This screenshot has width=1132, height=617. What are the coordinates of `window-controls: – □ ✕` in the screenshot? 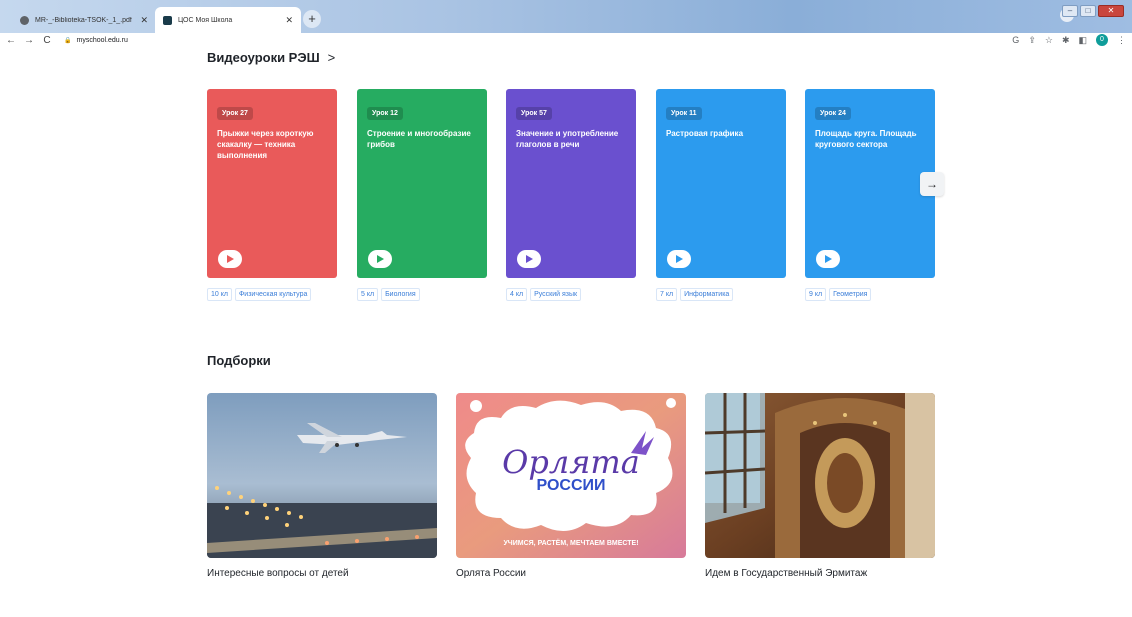 It's located at (1093, 11).